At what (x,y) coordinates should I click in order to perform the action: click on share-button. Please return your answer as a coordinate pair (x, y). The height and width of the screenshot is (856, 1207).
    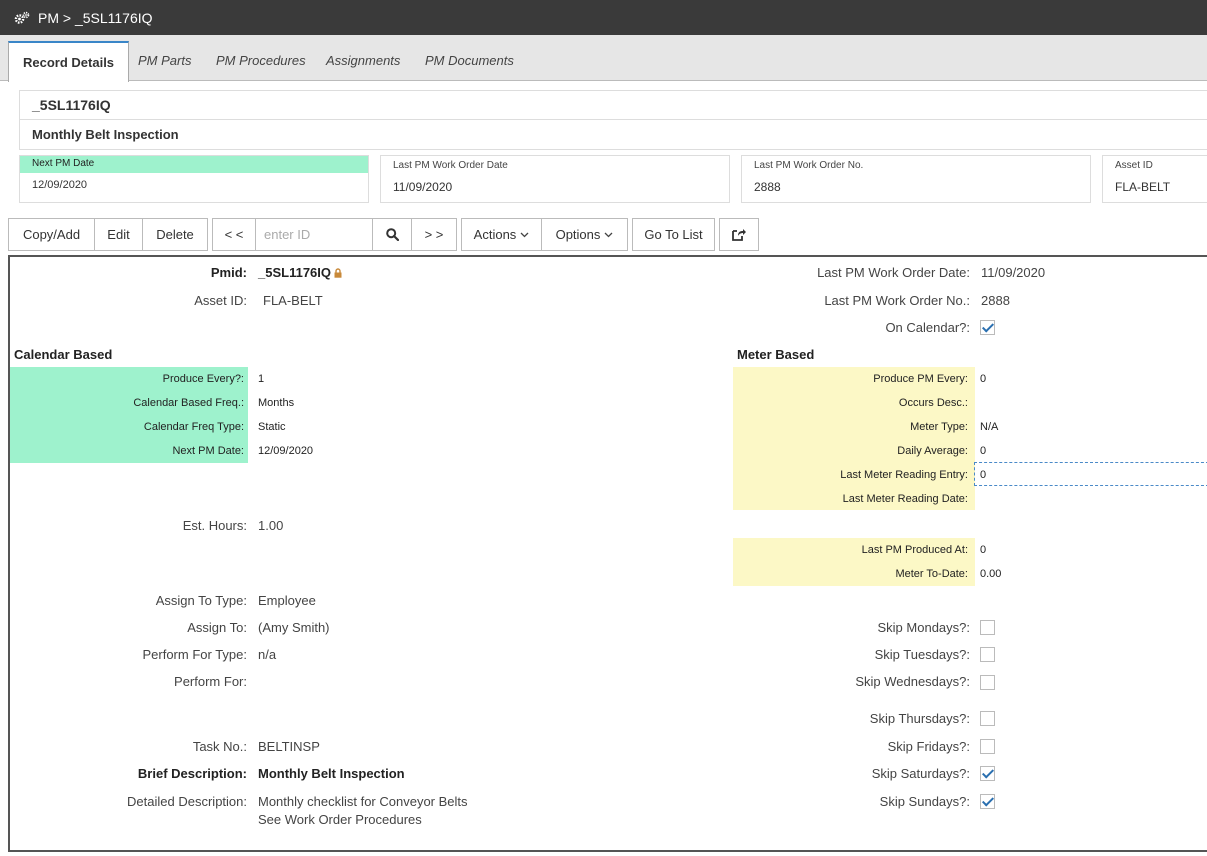
    Looking at the image, I should click on (739, 234).